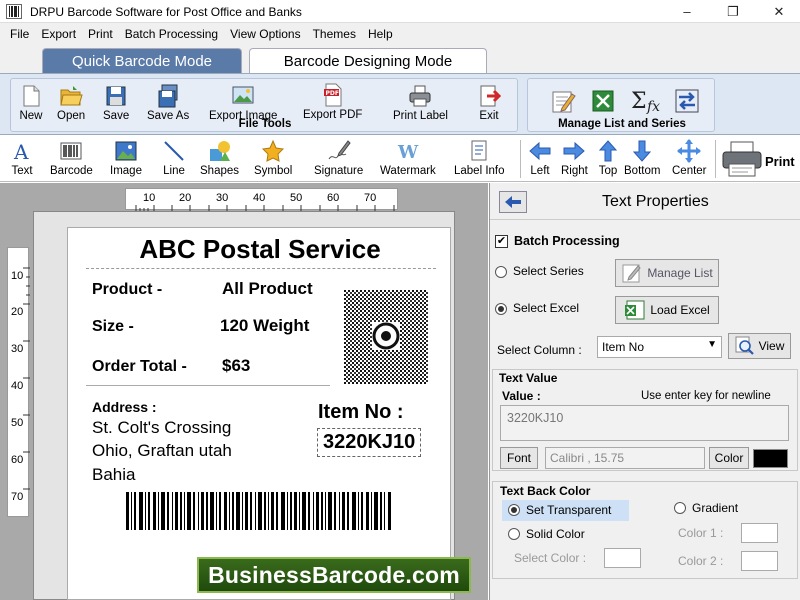 The image size is (800, 600). I want to click on shapes-tool-button: Shapes, so click(219, 158).